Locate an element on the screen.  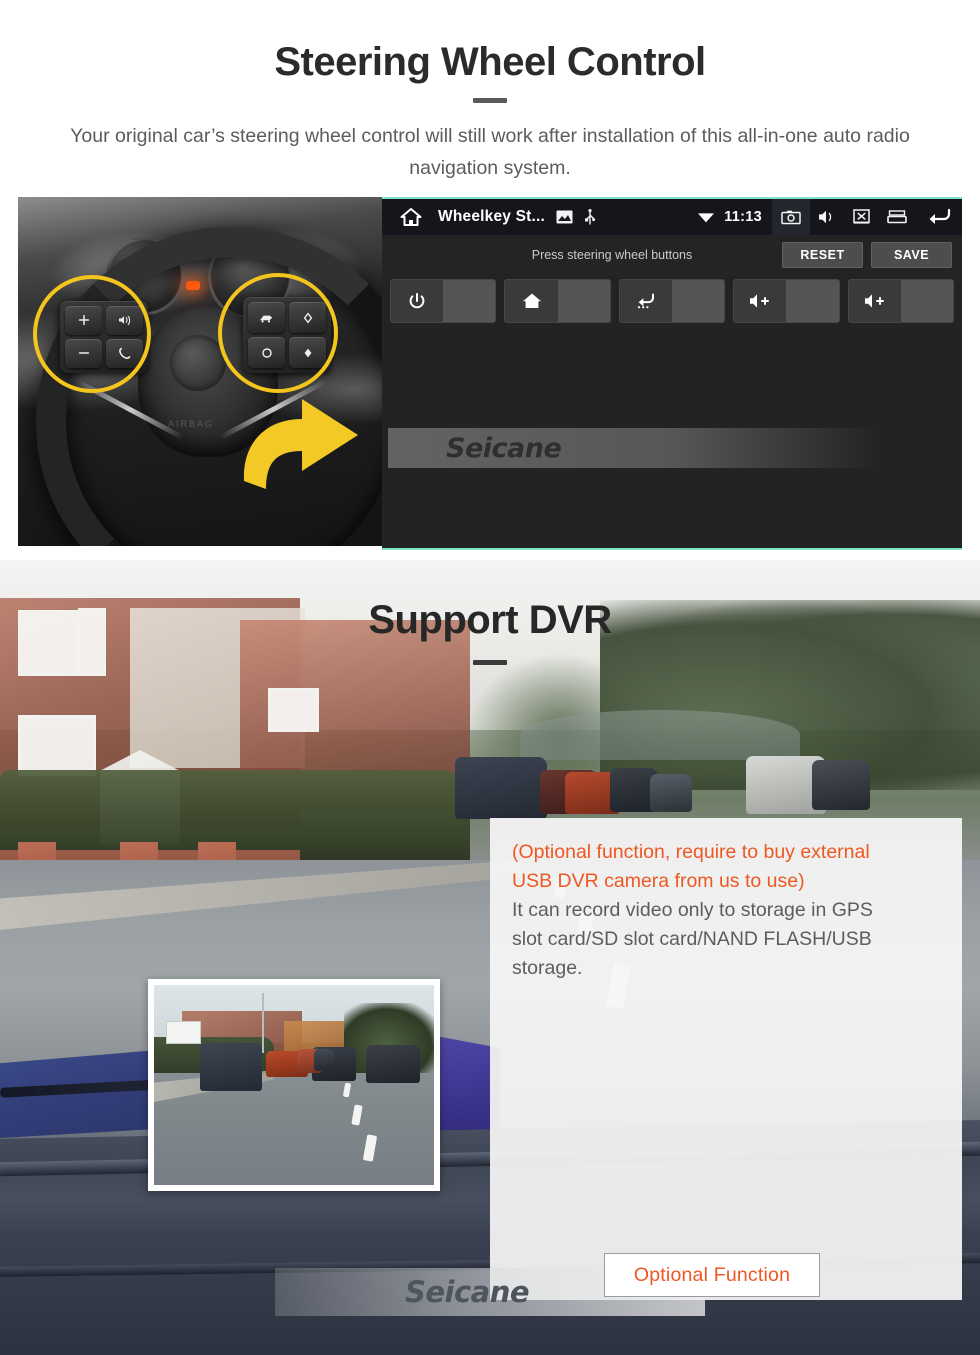
airbag-center-cap is located at coordinates (198, 363).